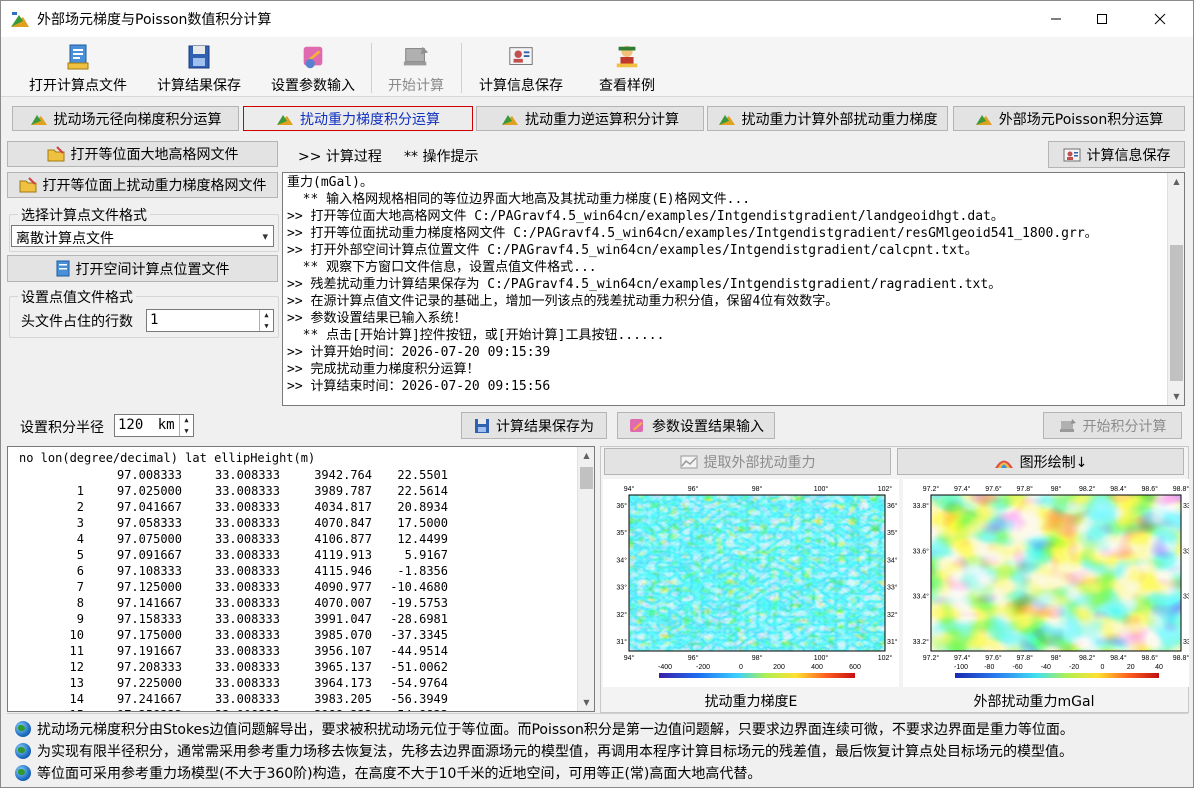  What do you see at coordinates (343, 683) in the screenshot?
I see `table-cell: 3964.173` at bounding box center [343, 683].